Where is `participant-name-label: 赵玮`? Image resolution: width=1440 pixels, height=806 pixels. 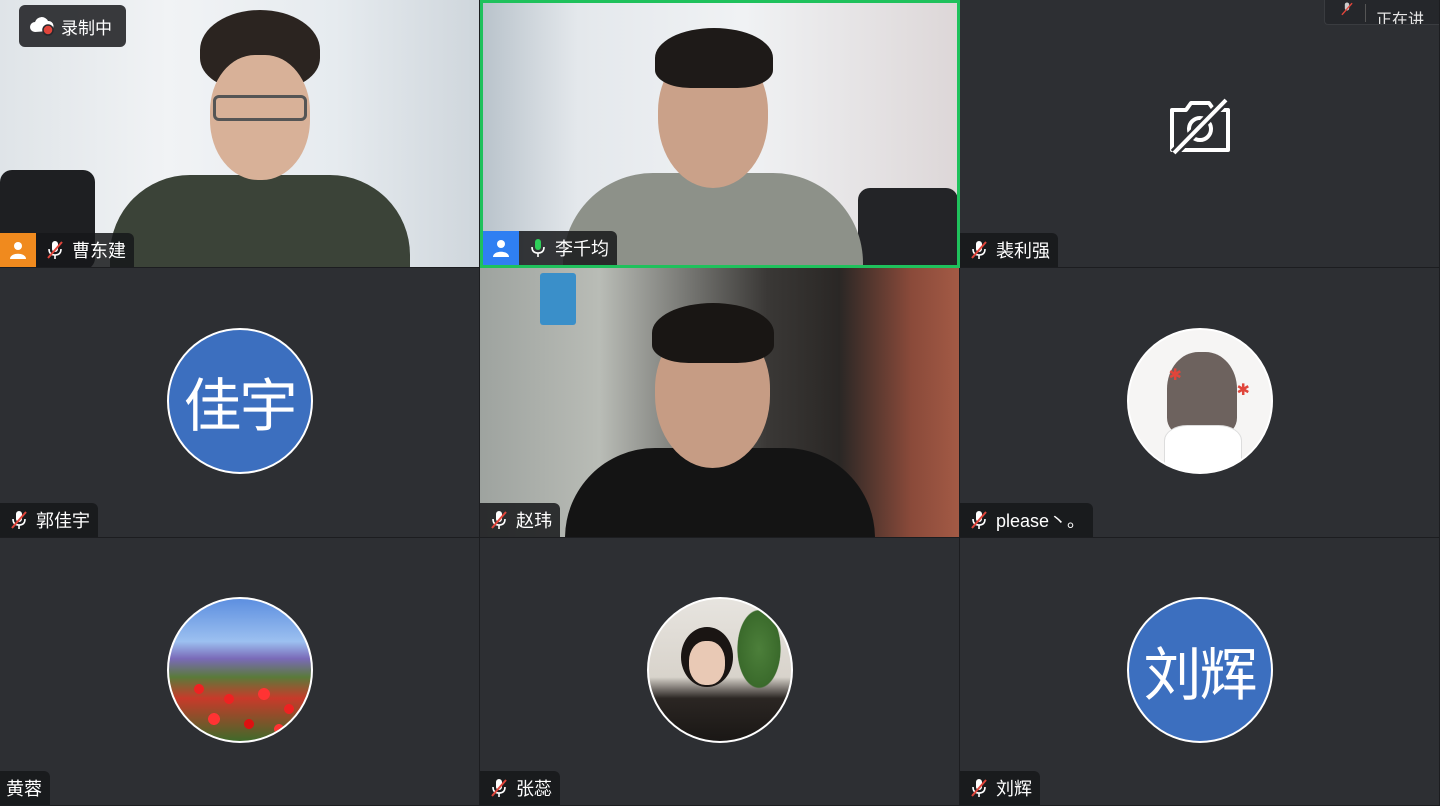
participant-name-label: 赵玮 is located at coordinates (520, 520).